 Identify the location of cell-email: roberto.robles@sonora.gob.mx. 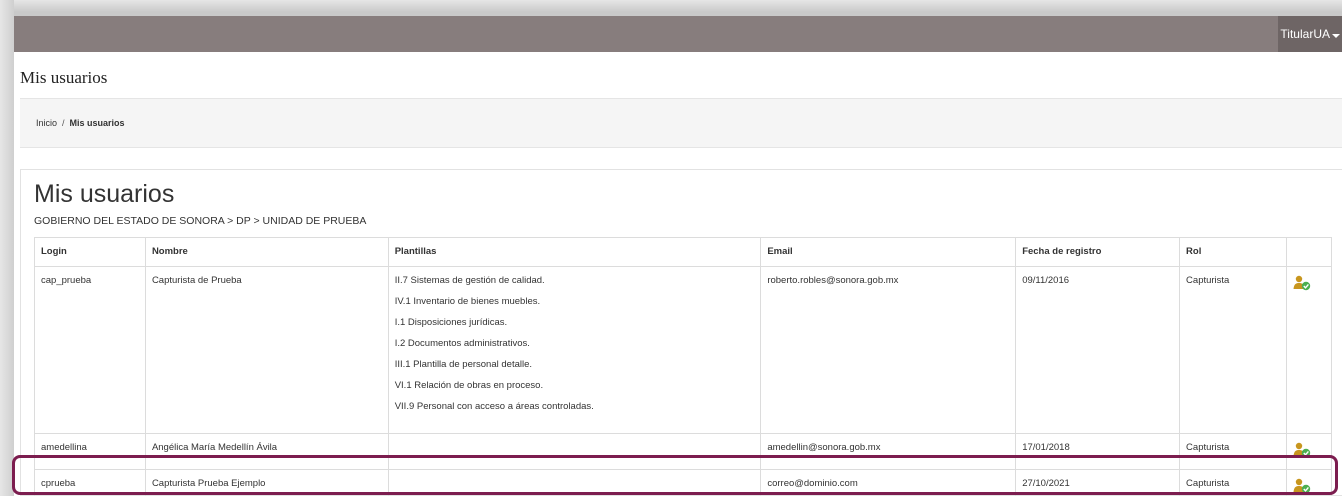
(888, 350).